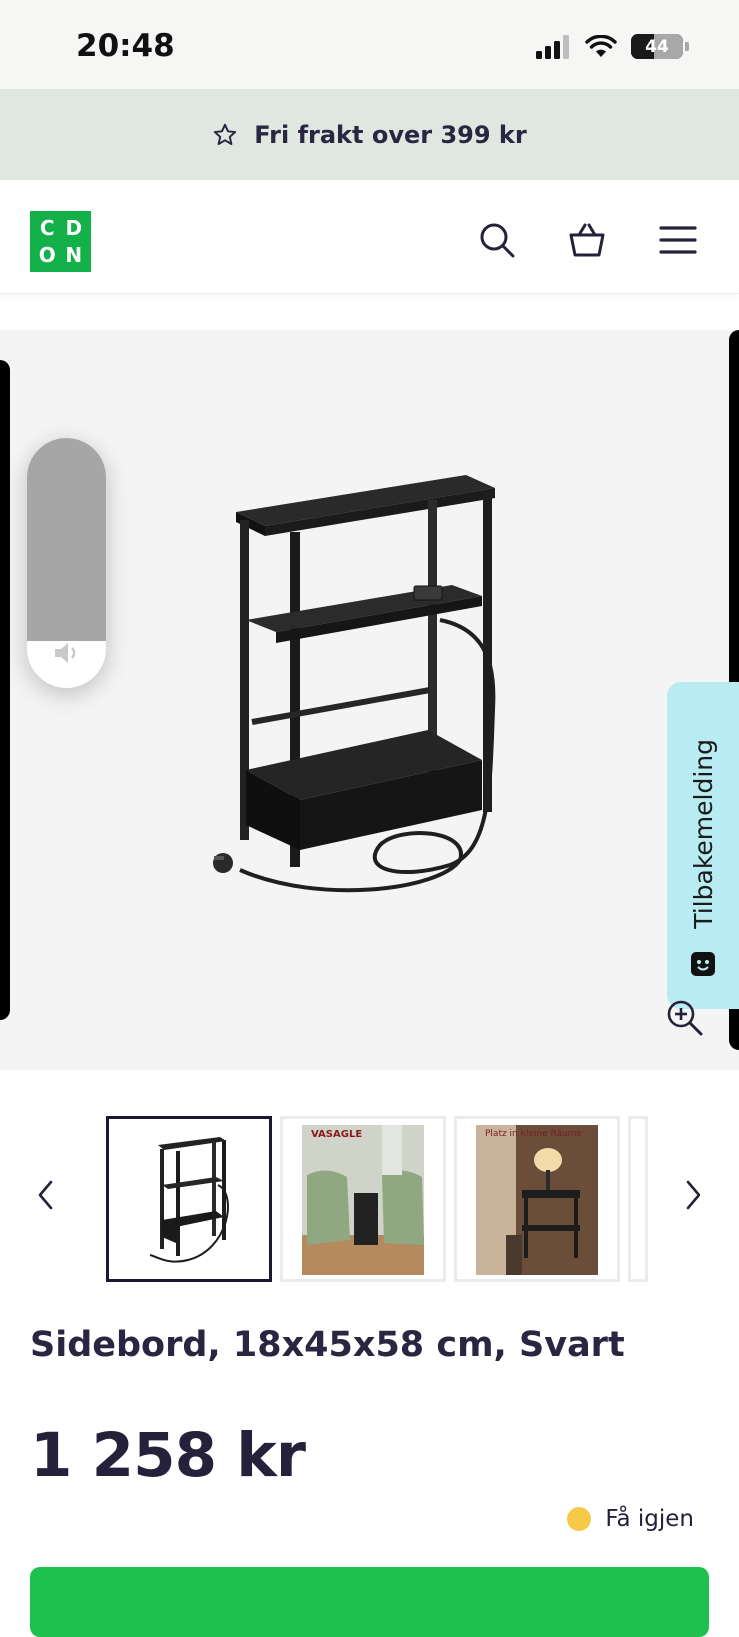  Describe the element at coordinates (47, 228) in the screenshot. I see `logo-letter-c: C` at that location.